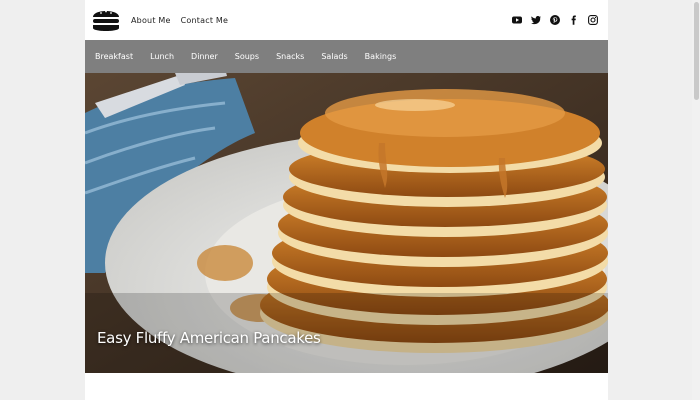  I want to click on social-links, so click(555, 20).